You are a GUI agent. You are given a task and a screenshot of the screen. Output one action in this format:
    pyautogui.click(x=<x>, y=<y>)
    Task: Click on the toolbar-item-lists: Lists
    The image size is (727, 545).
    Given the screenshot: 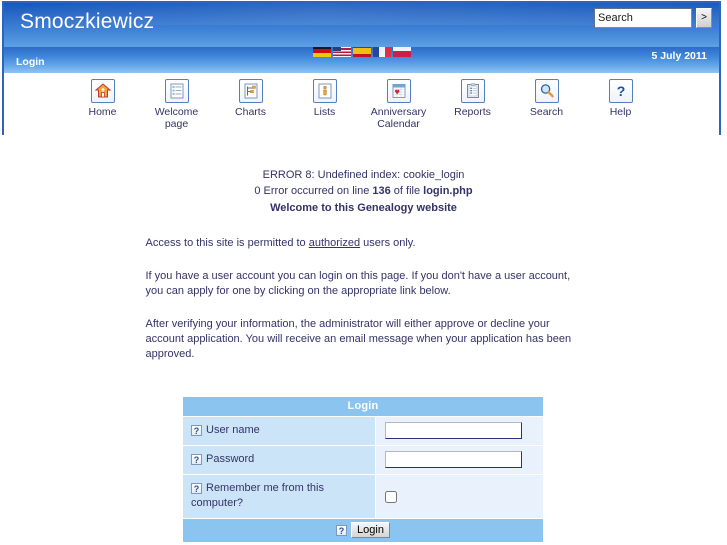 What is the action you would take?
    pyautogui.click(x=325, y=98)
    